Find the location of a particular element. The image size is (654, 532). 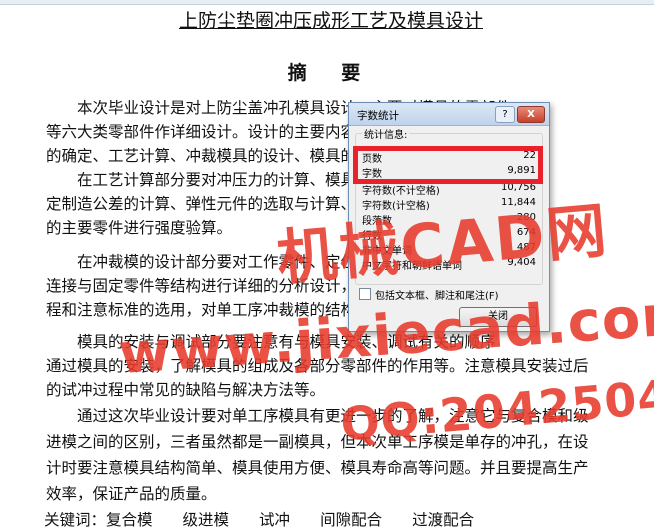

body-line: 通过这次毕业设计要对单工序模具有更进一步的了解，注意它与复合模和级 is located at coordinates (333, 416).